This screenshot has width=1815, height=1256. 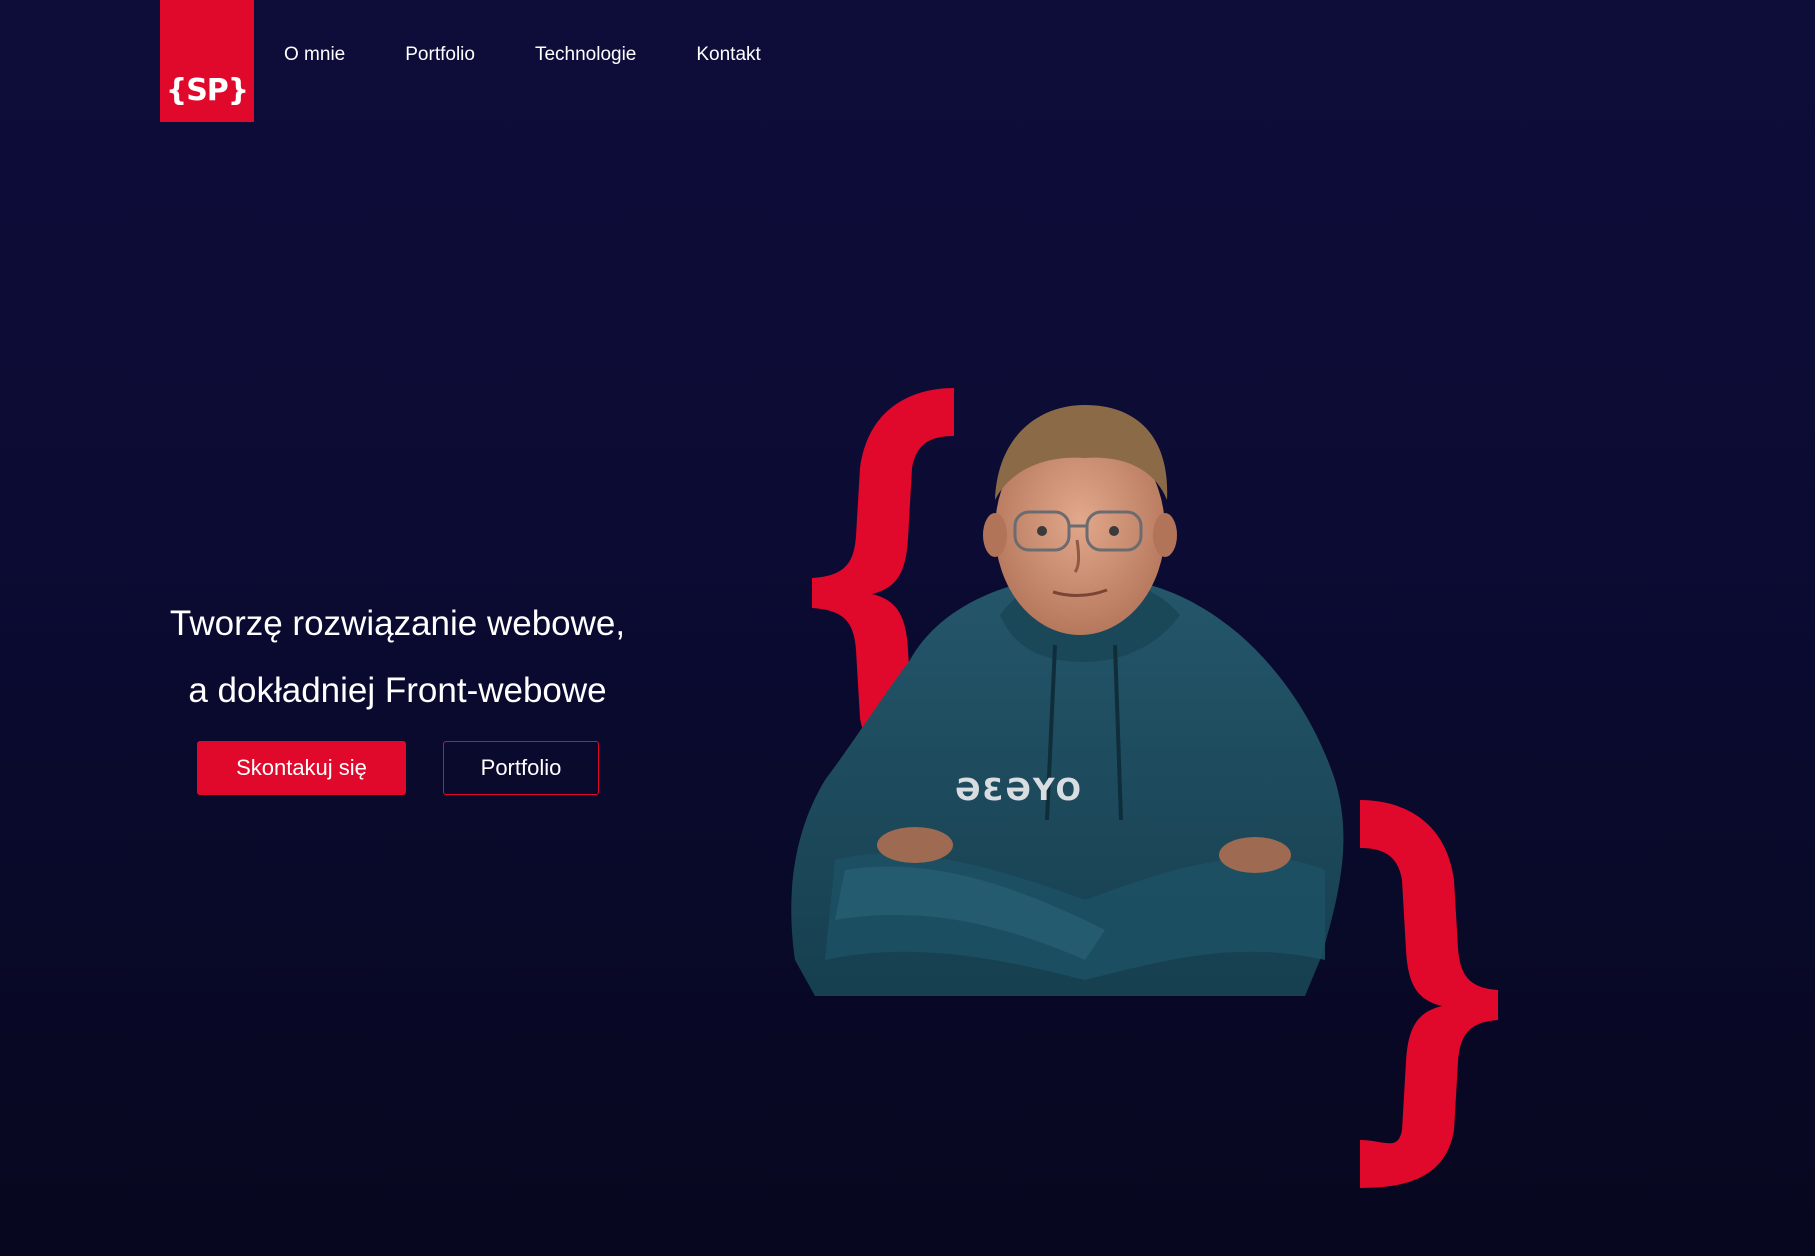 I want to click on hoodie-logo-text: ƏƐƏYO, so click(x=1019, y=790).